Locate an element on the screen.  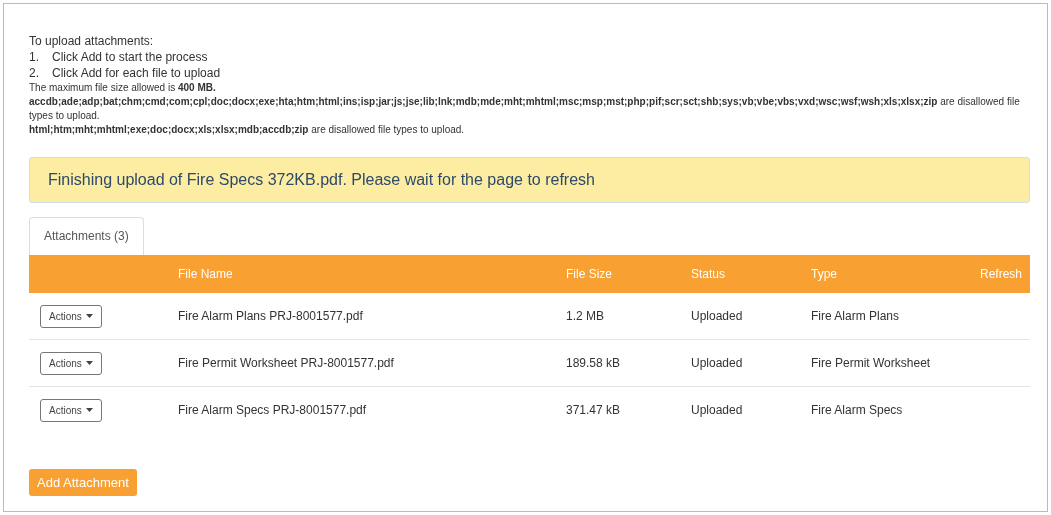
attachments-tab: Attachments (3) is located at coordinates (86, 236).